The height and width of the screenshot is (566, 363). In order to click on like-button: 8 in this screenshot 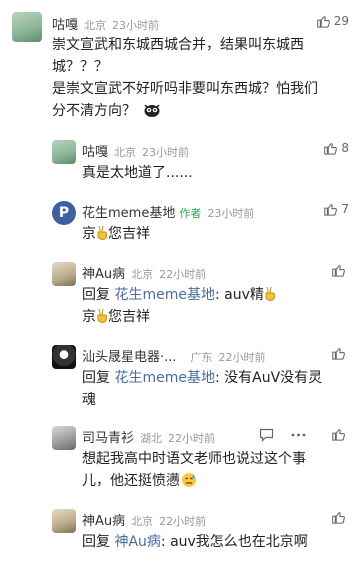, I will do `click(336, 148)`.